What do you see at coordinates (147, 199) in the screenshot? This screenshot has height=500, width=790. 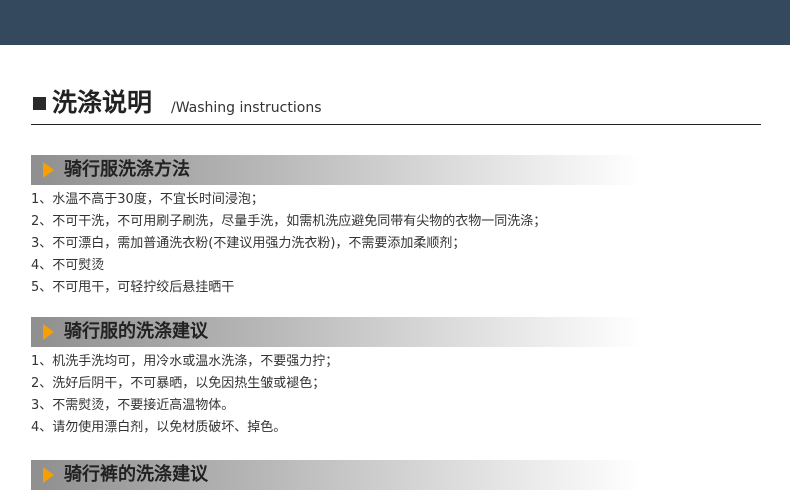 I see `list-item: 1、水温不高于30度，不宜长时间浸泡；` at bounding box center [147, 199].